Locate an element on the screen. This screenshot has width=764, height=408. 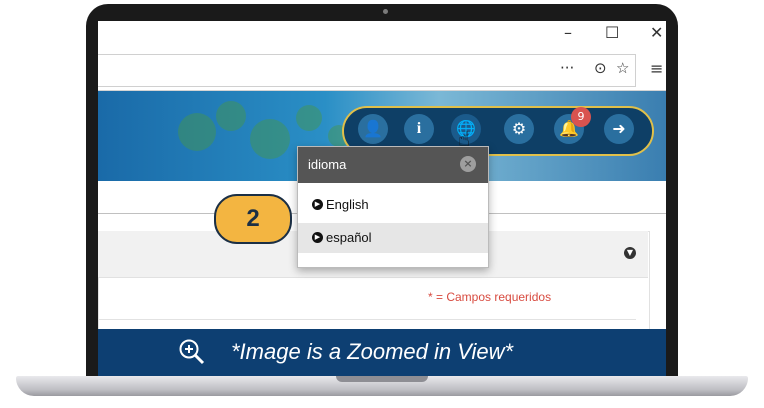
close-icon: × is located at coordinates (468, 164).